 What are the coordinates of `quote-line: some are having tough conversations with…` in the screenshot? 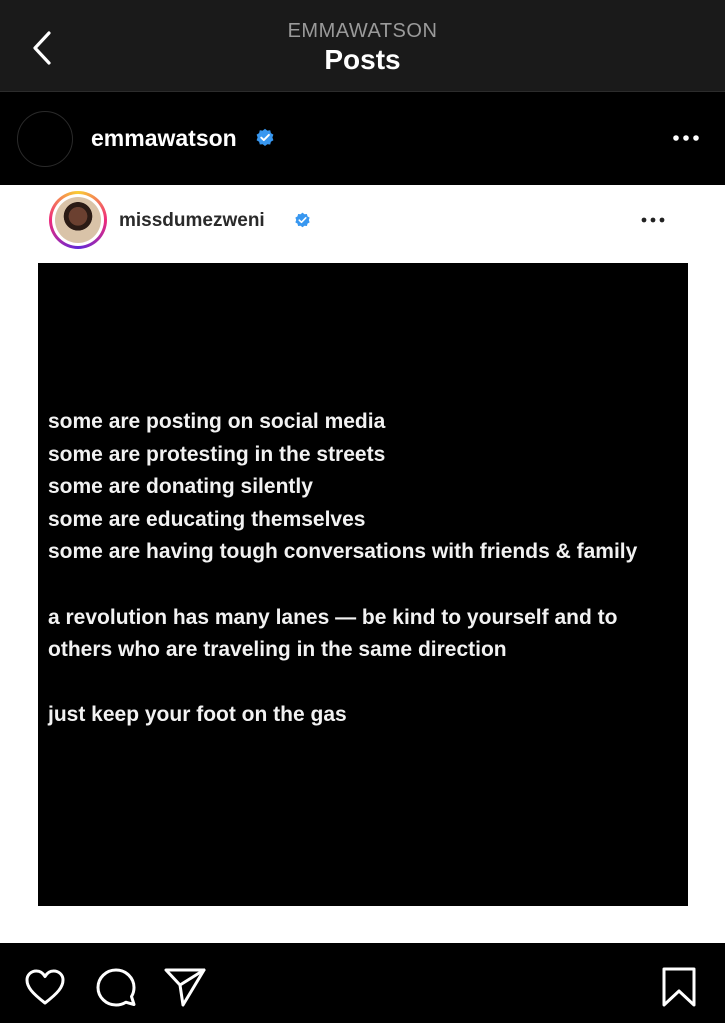 It's located at (343, 552).